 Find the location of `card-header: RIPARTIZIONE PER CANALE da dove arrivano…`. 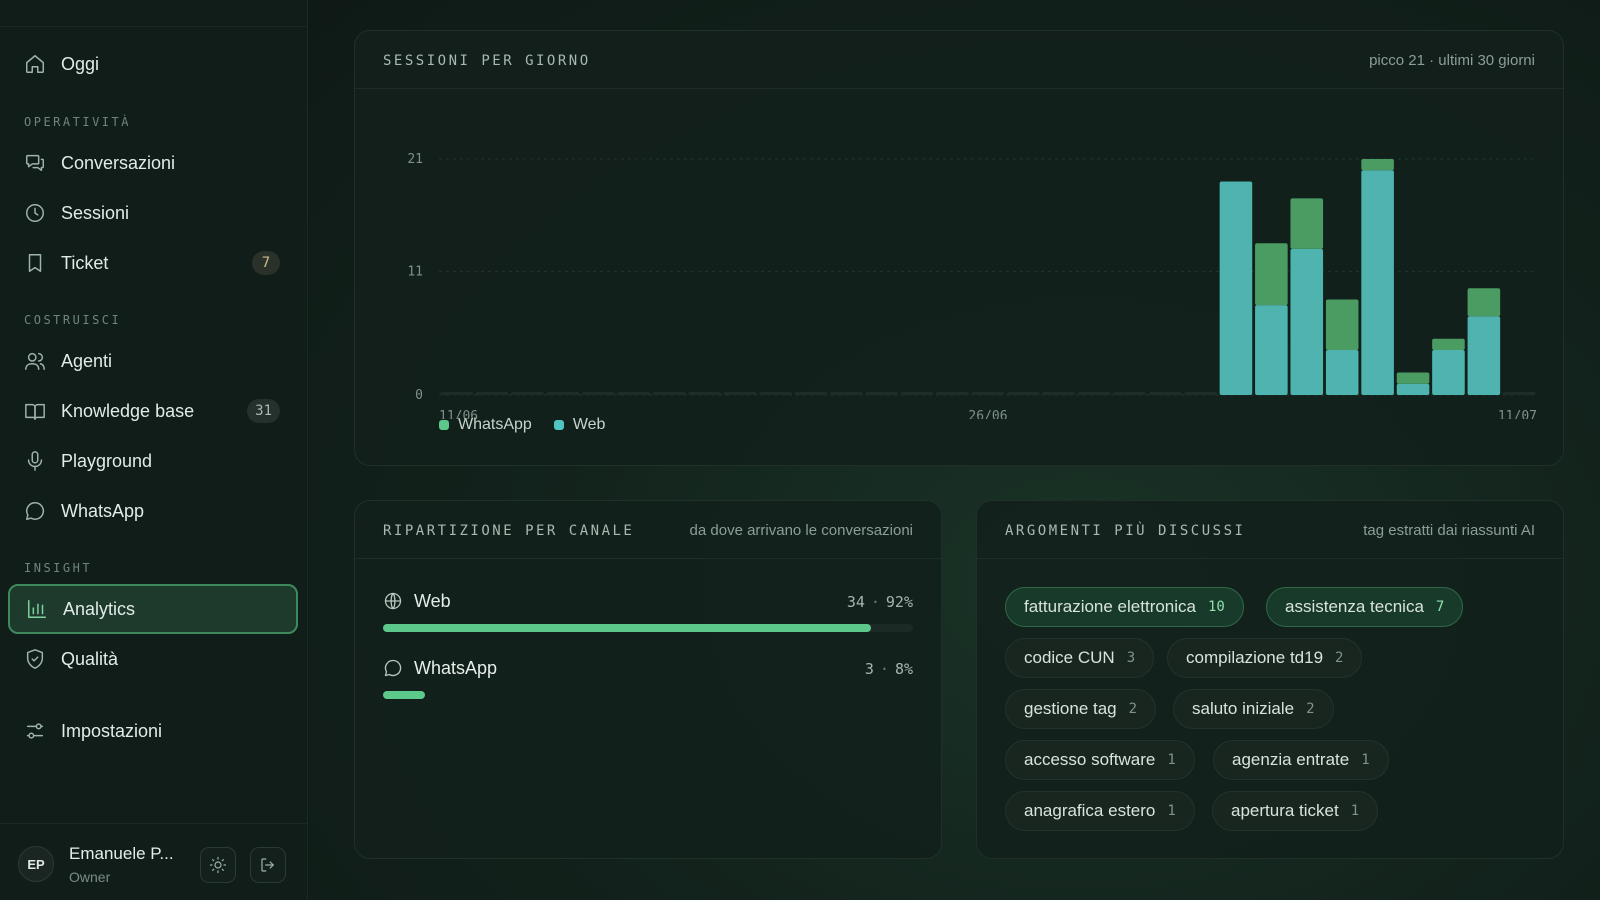

card-header: RIPARTIZIONE PER CANALE da dove arrivano… is located at coordinates (648, 530).